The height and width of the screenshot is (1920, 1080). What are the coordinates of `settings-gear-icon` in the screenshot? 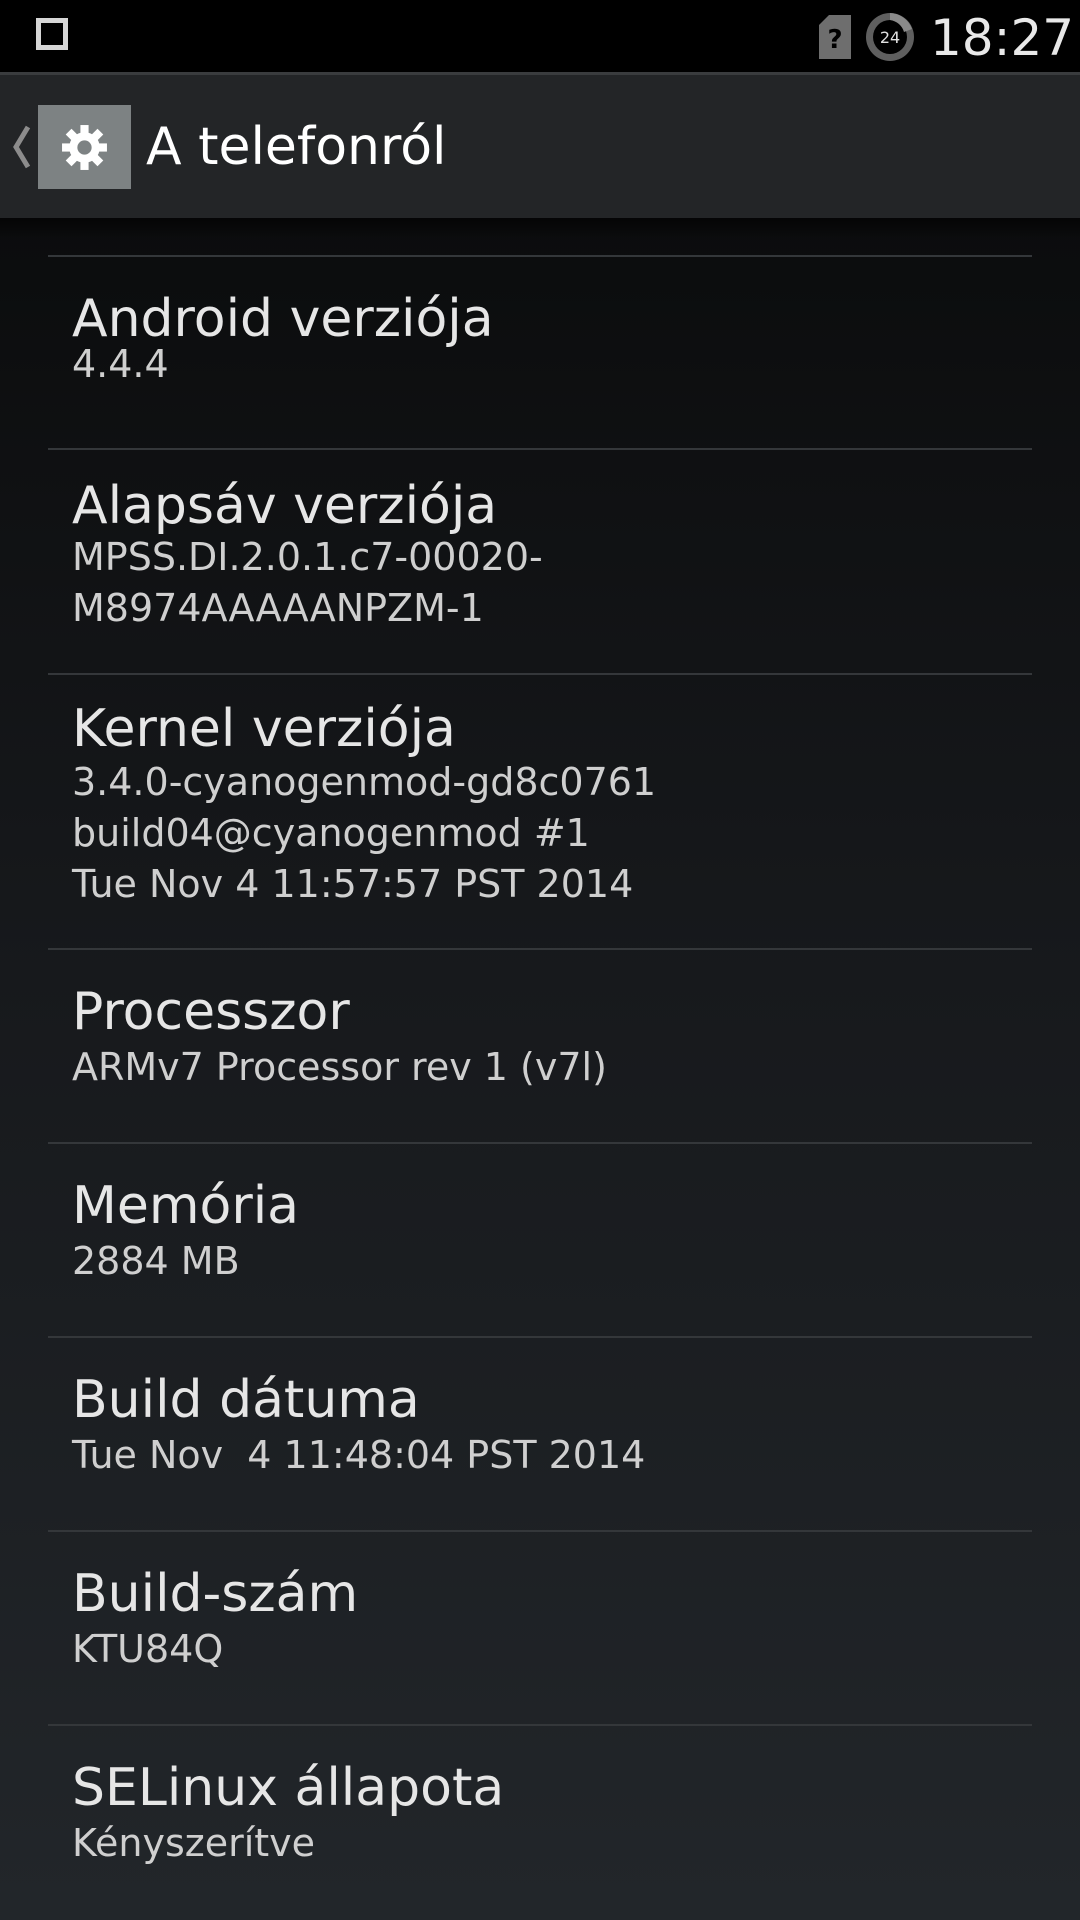 It's located at (84, 147).